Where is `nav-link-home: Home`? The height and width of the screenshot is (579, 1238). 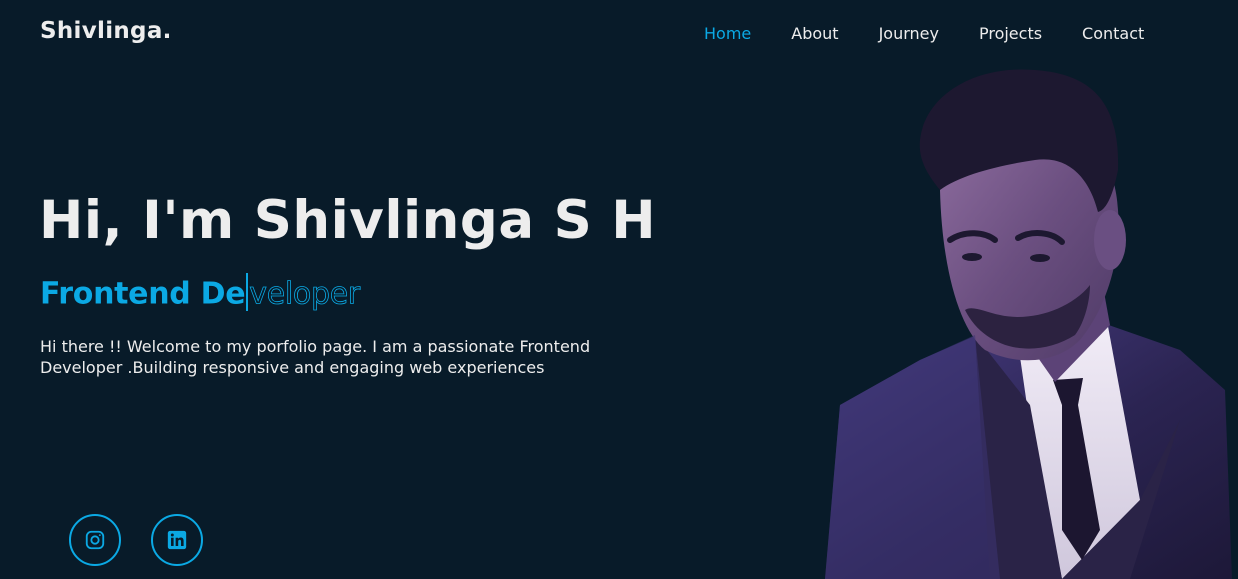
nav-link-home: Home is located at coordinates (727, 33).